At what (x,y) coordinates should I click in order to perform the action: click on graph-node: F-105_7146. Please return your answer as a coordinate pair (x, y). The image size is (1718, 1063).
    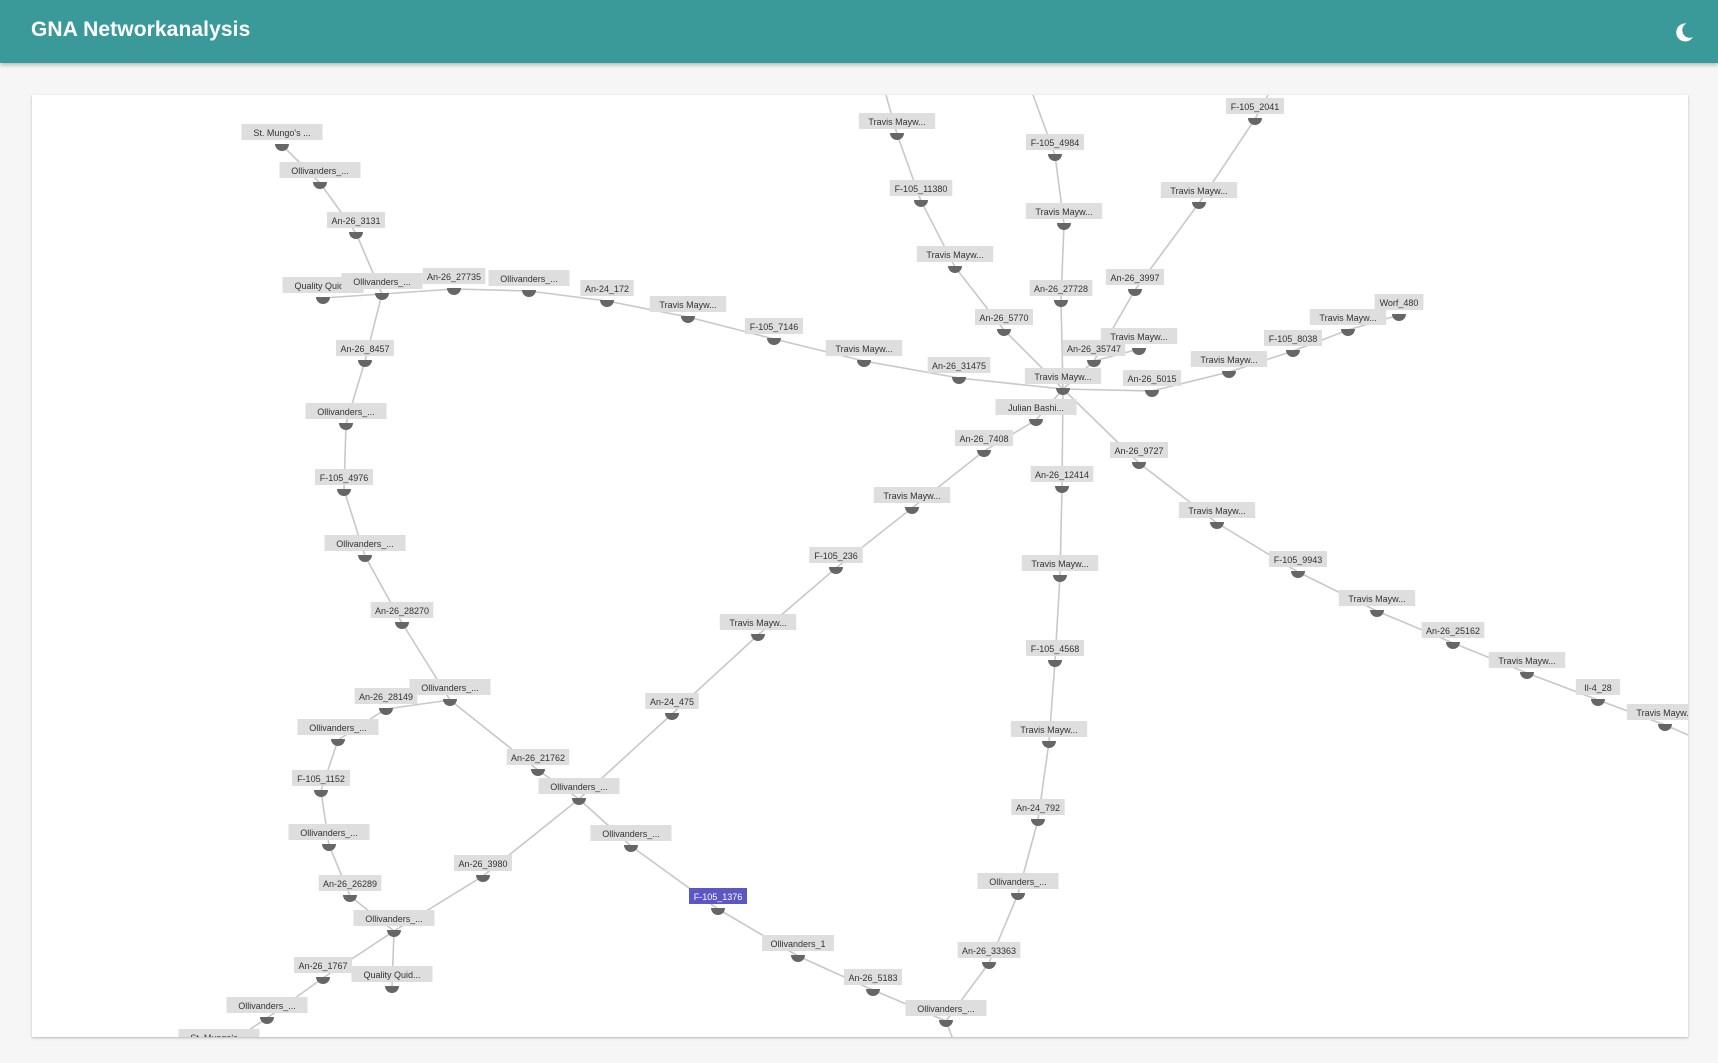
    Looking at the image, I should click on (774, 331).